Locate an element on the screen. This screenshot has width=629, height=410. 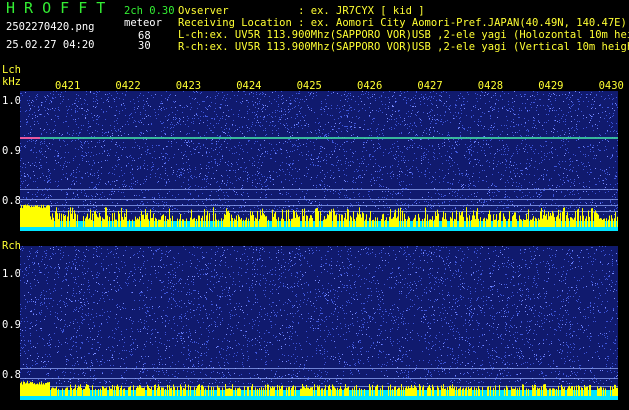
lch-ytick-3: 0.8 is located at coordinates (11, 201).